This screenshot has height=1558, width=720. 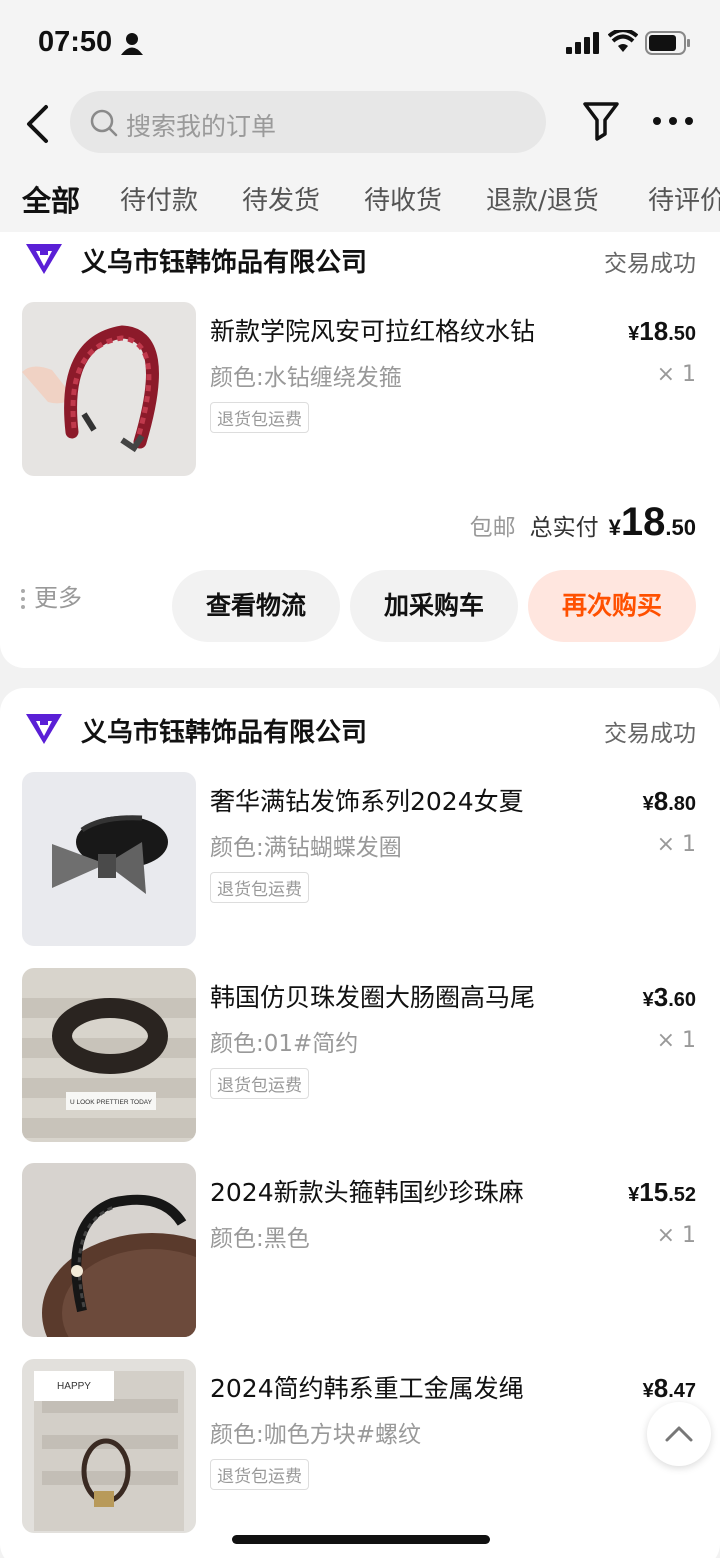 What do you see at coordinates (373, 331) in the screenshot?
I see `product-title: 新款学院风安可拉红格纹水钻` at bounding box center [373, 331].